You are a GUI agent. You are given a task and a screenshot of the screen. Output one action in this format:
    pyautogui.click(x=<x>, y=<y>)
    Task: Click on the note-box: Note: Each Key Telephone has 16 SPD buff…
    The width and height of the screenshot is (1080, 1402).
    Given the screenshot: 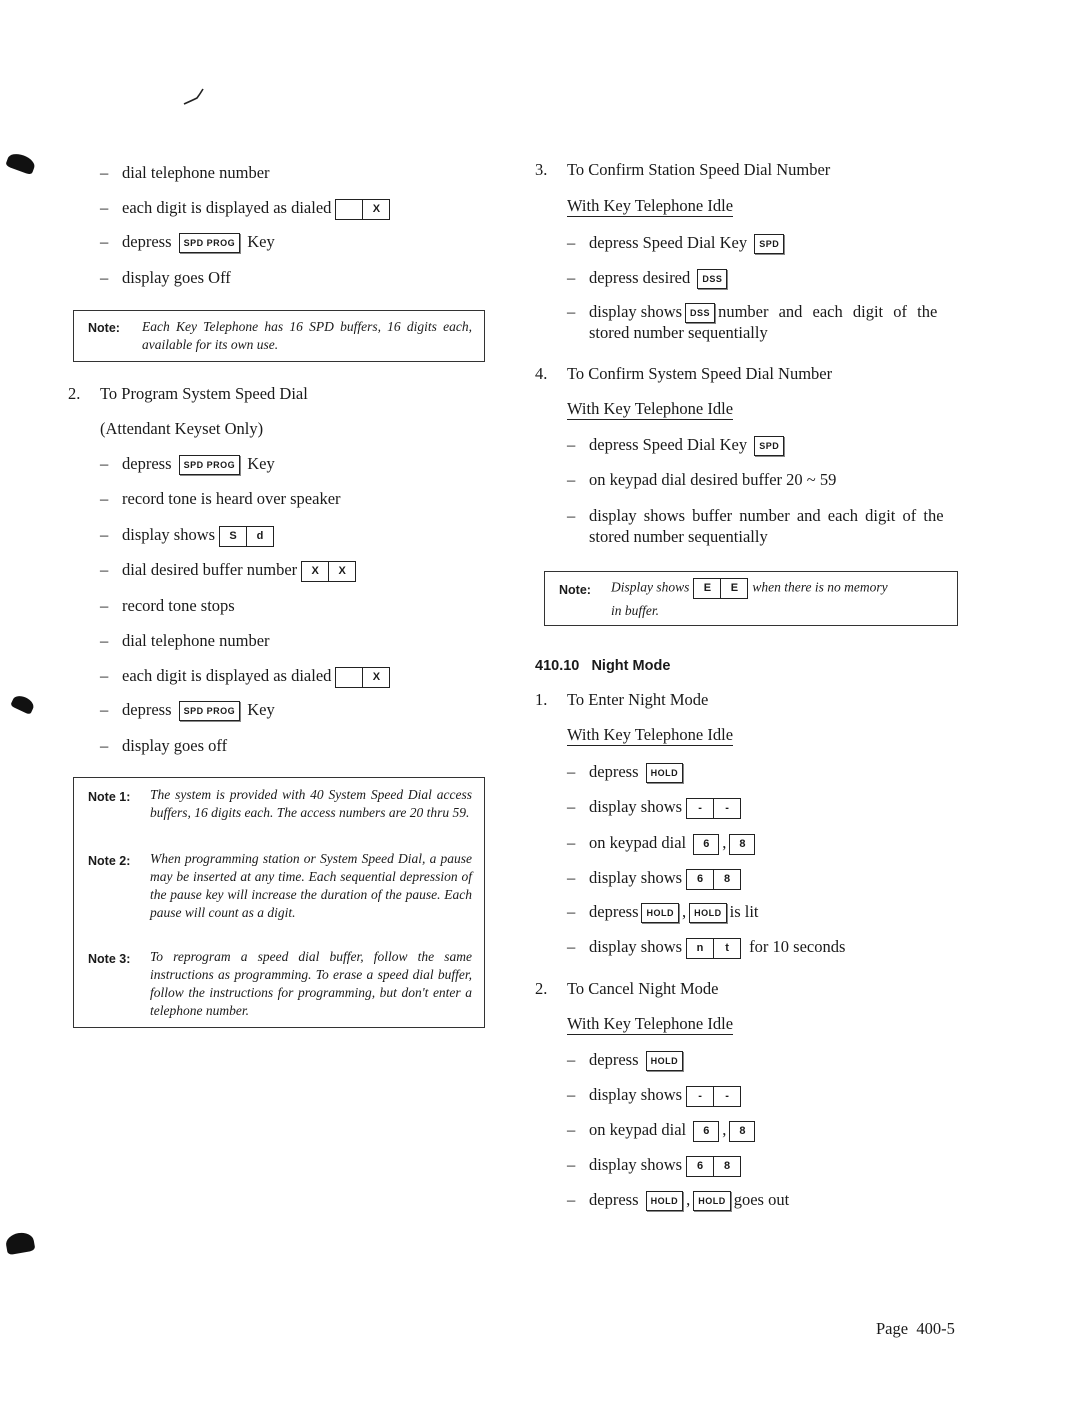 What is the action you would take?
    pyautogui.click(x=279, y=336)
    